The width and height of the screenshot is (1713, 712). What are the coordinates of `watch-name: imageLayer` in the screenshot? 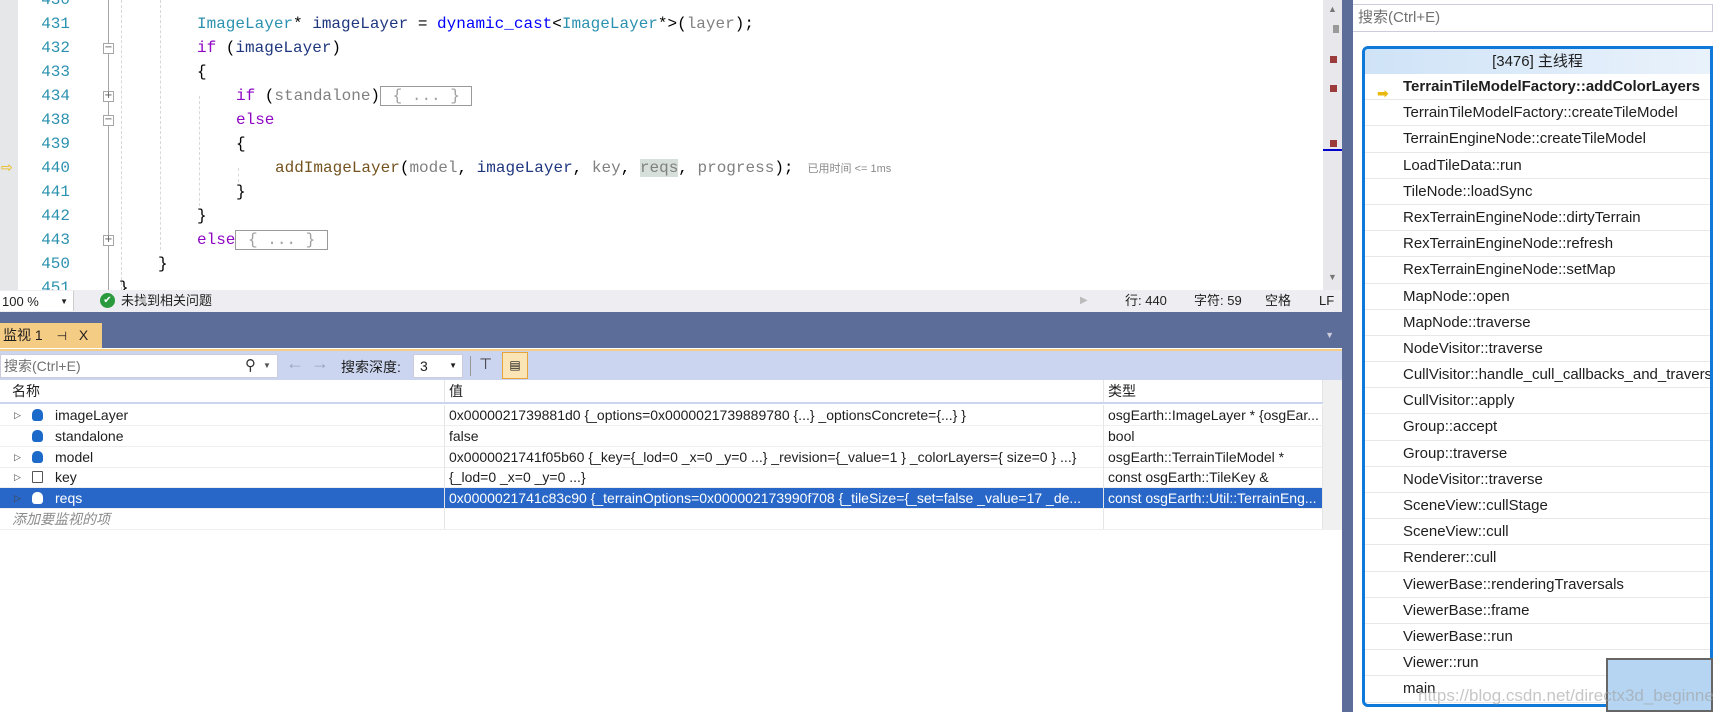 It's located at (222, 415).